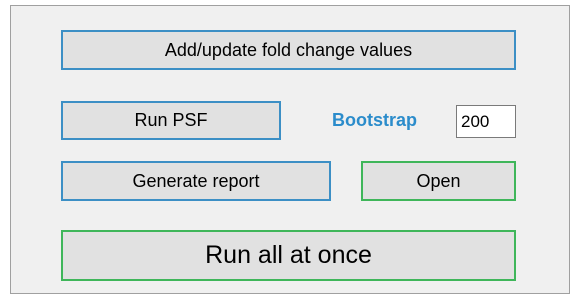  I want to click on open-report-button: Open, so click(438, 181).